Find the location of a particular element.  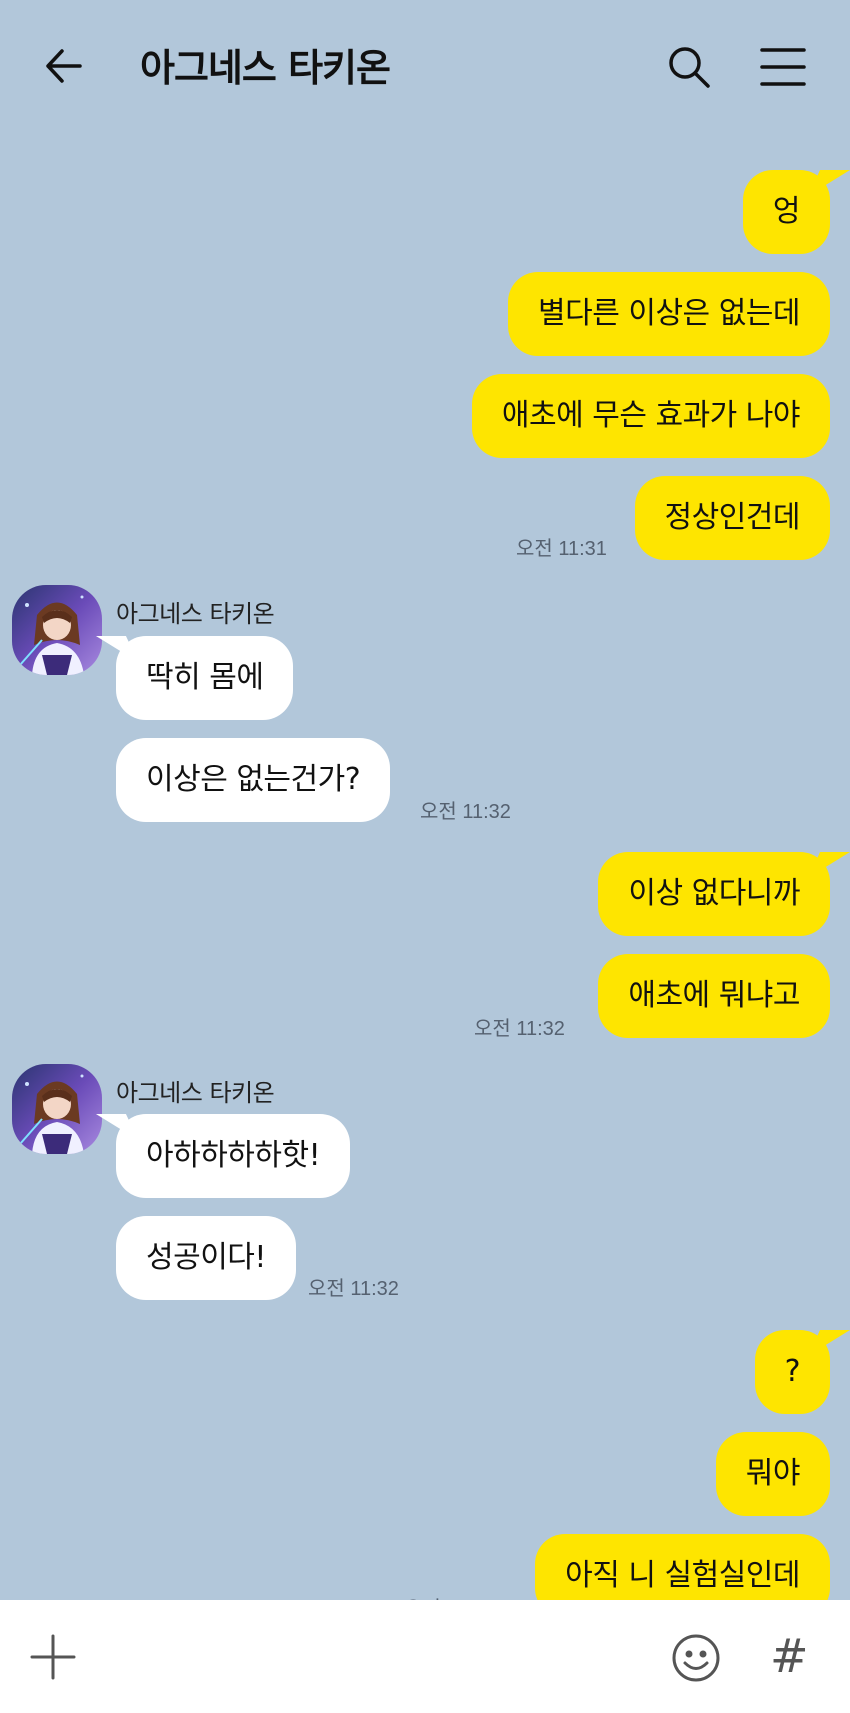

message-text: 애초에 뭐냐고 is located at coordinates (714, 995).